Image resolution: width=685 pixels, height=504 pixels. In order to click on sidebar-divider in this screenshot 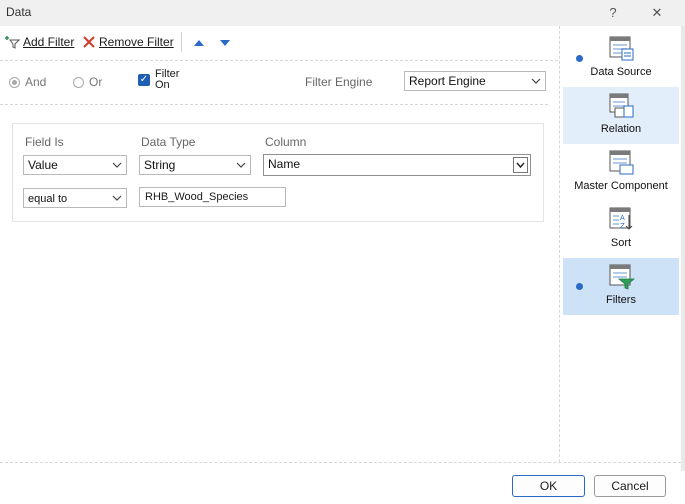, I will do `click(559, 244)`.